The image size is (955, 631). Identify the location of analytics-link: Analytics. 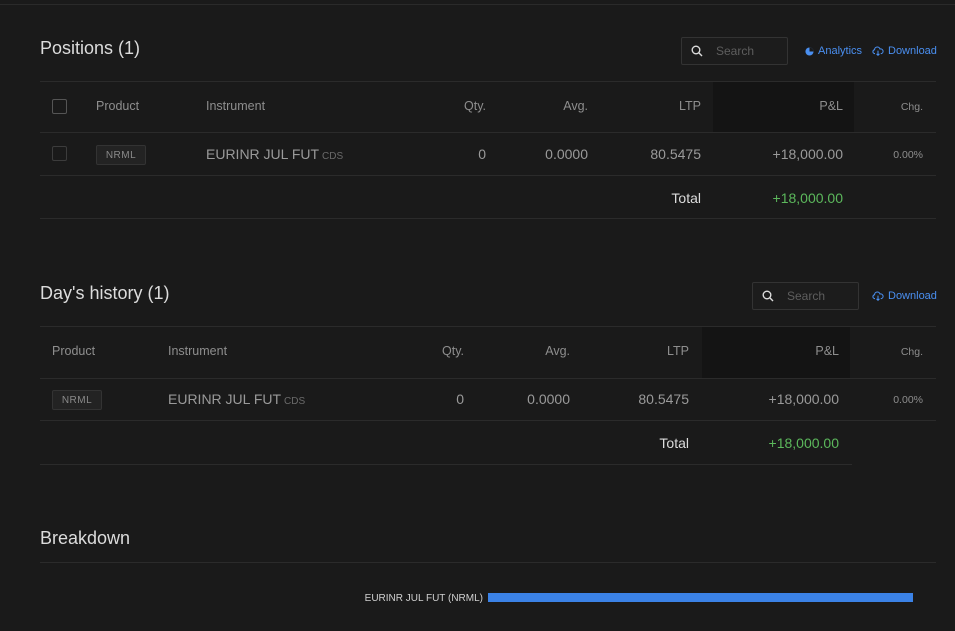
(833, 51).